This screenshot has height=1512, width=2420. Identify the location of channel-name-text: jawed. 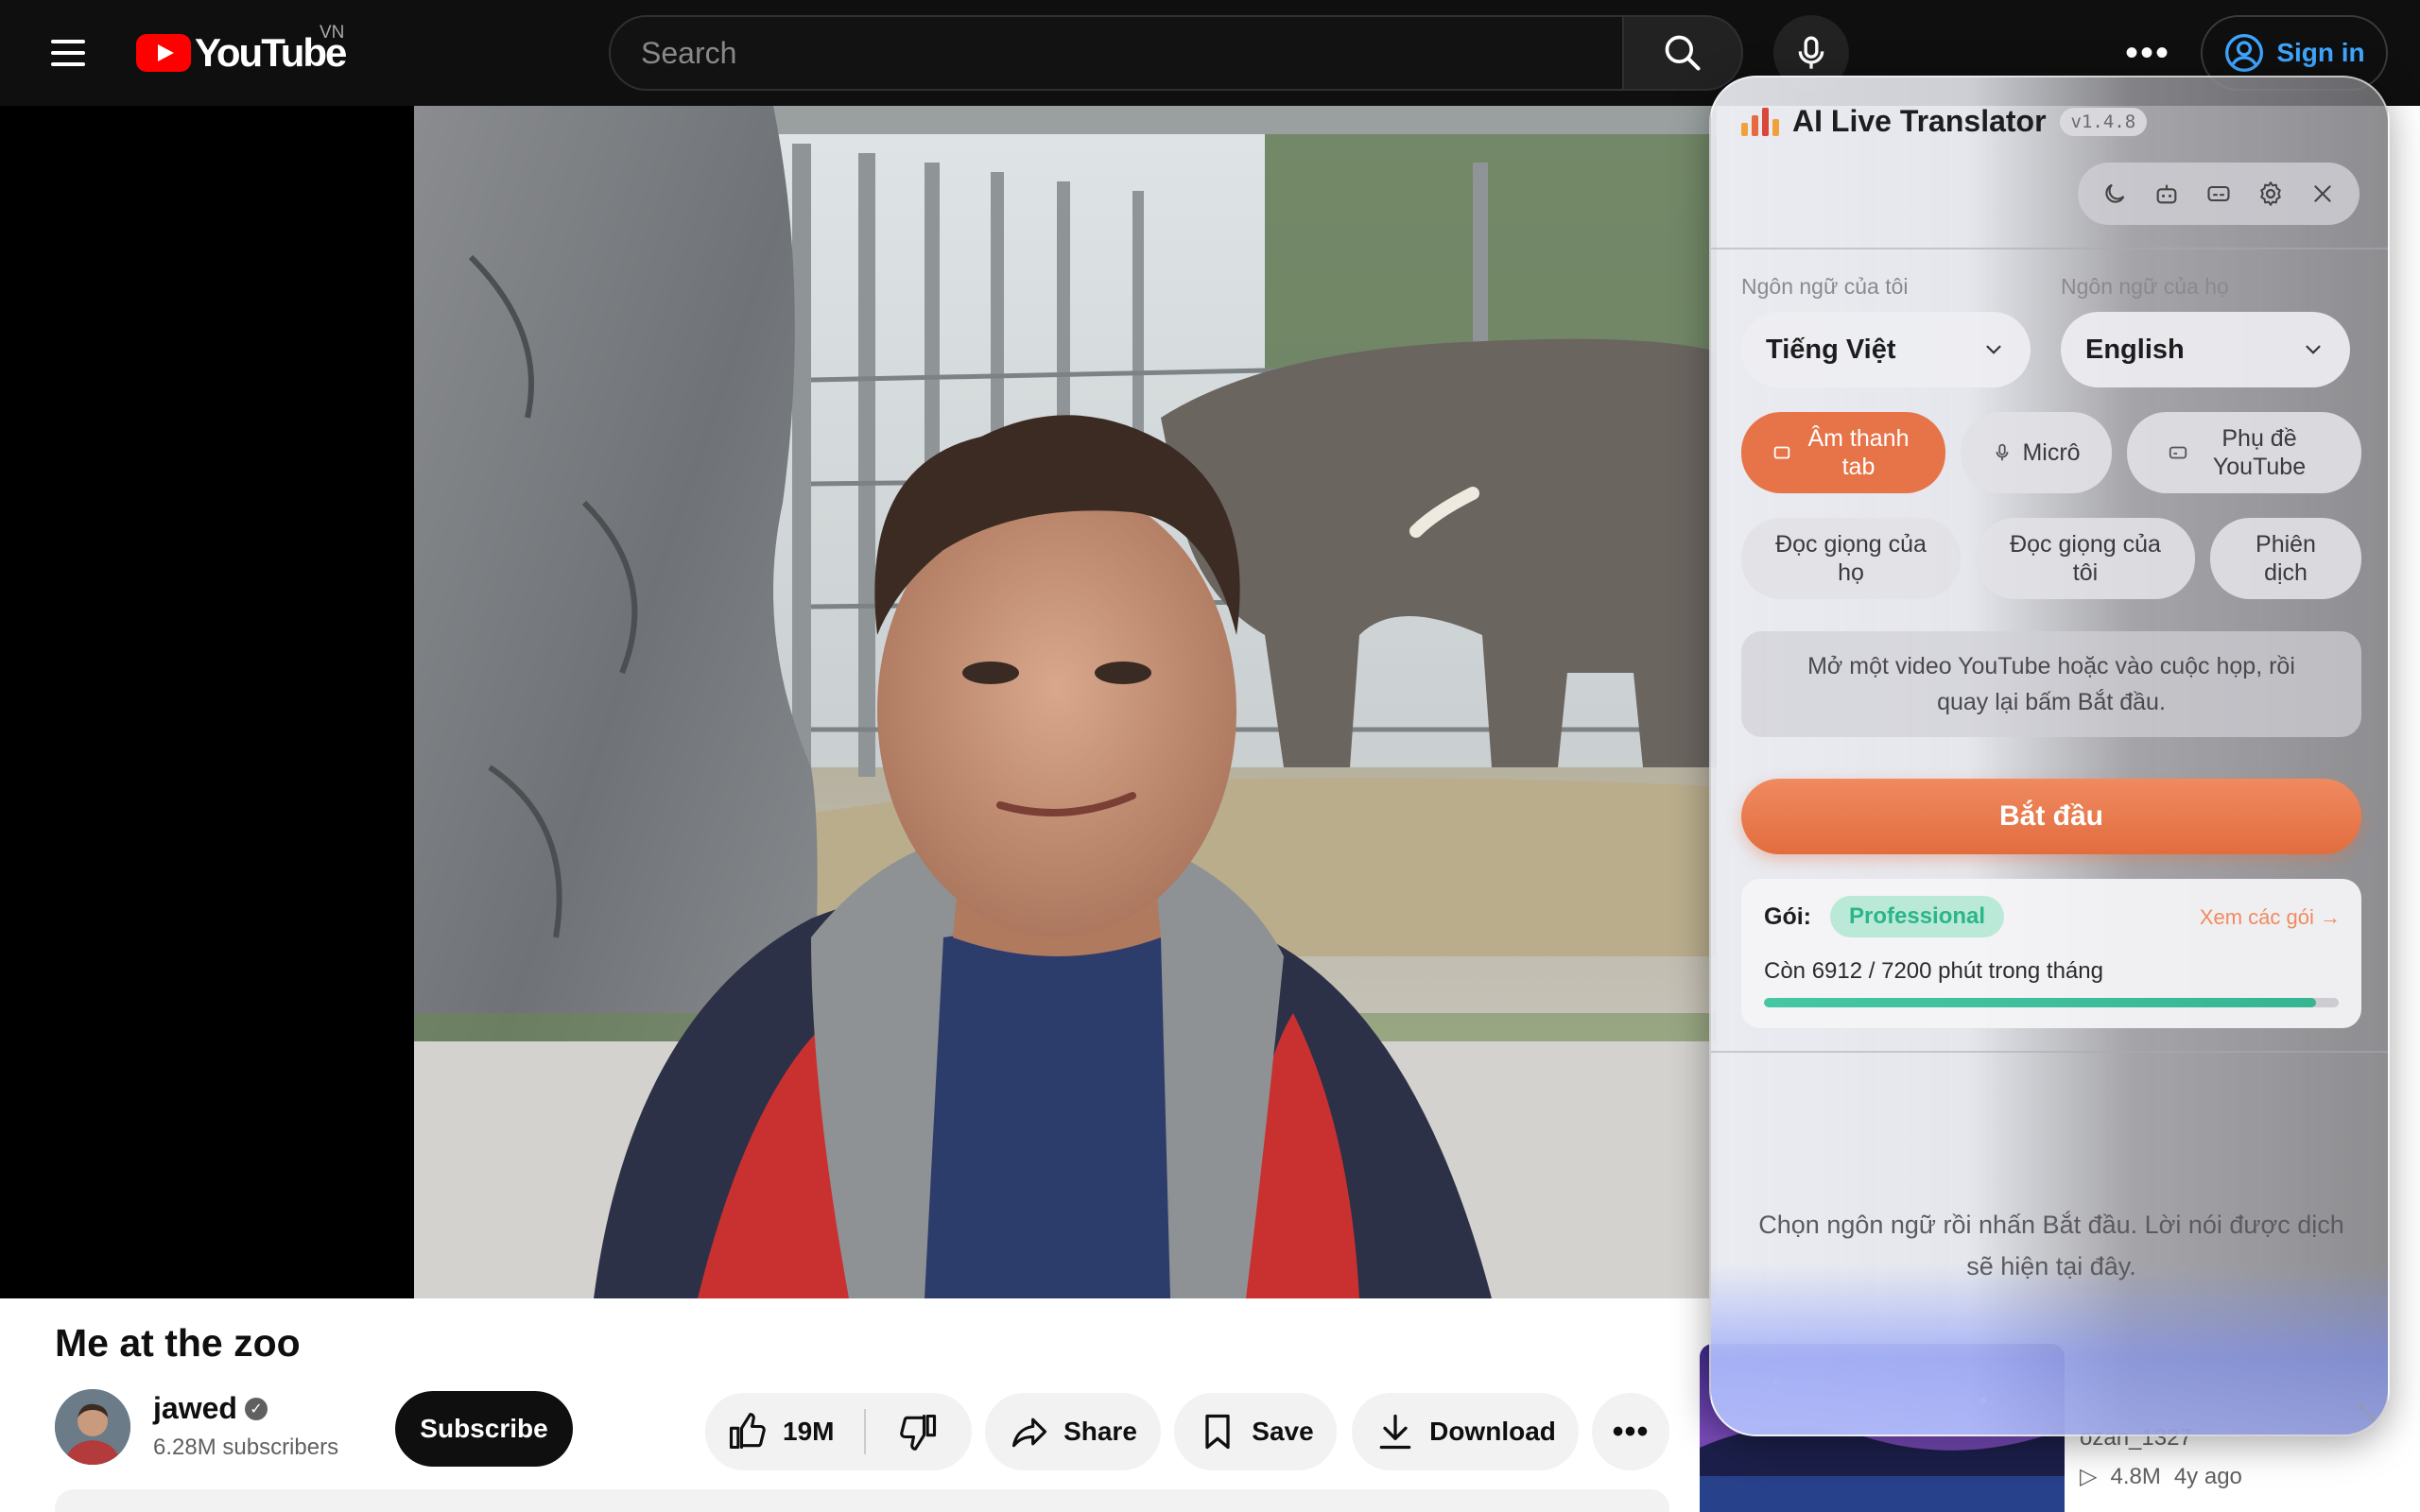
(195, 1408).